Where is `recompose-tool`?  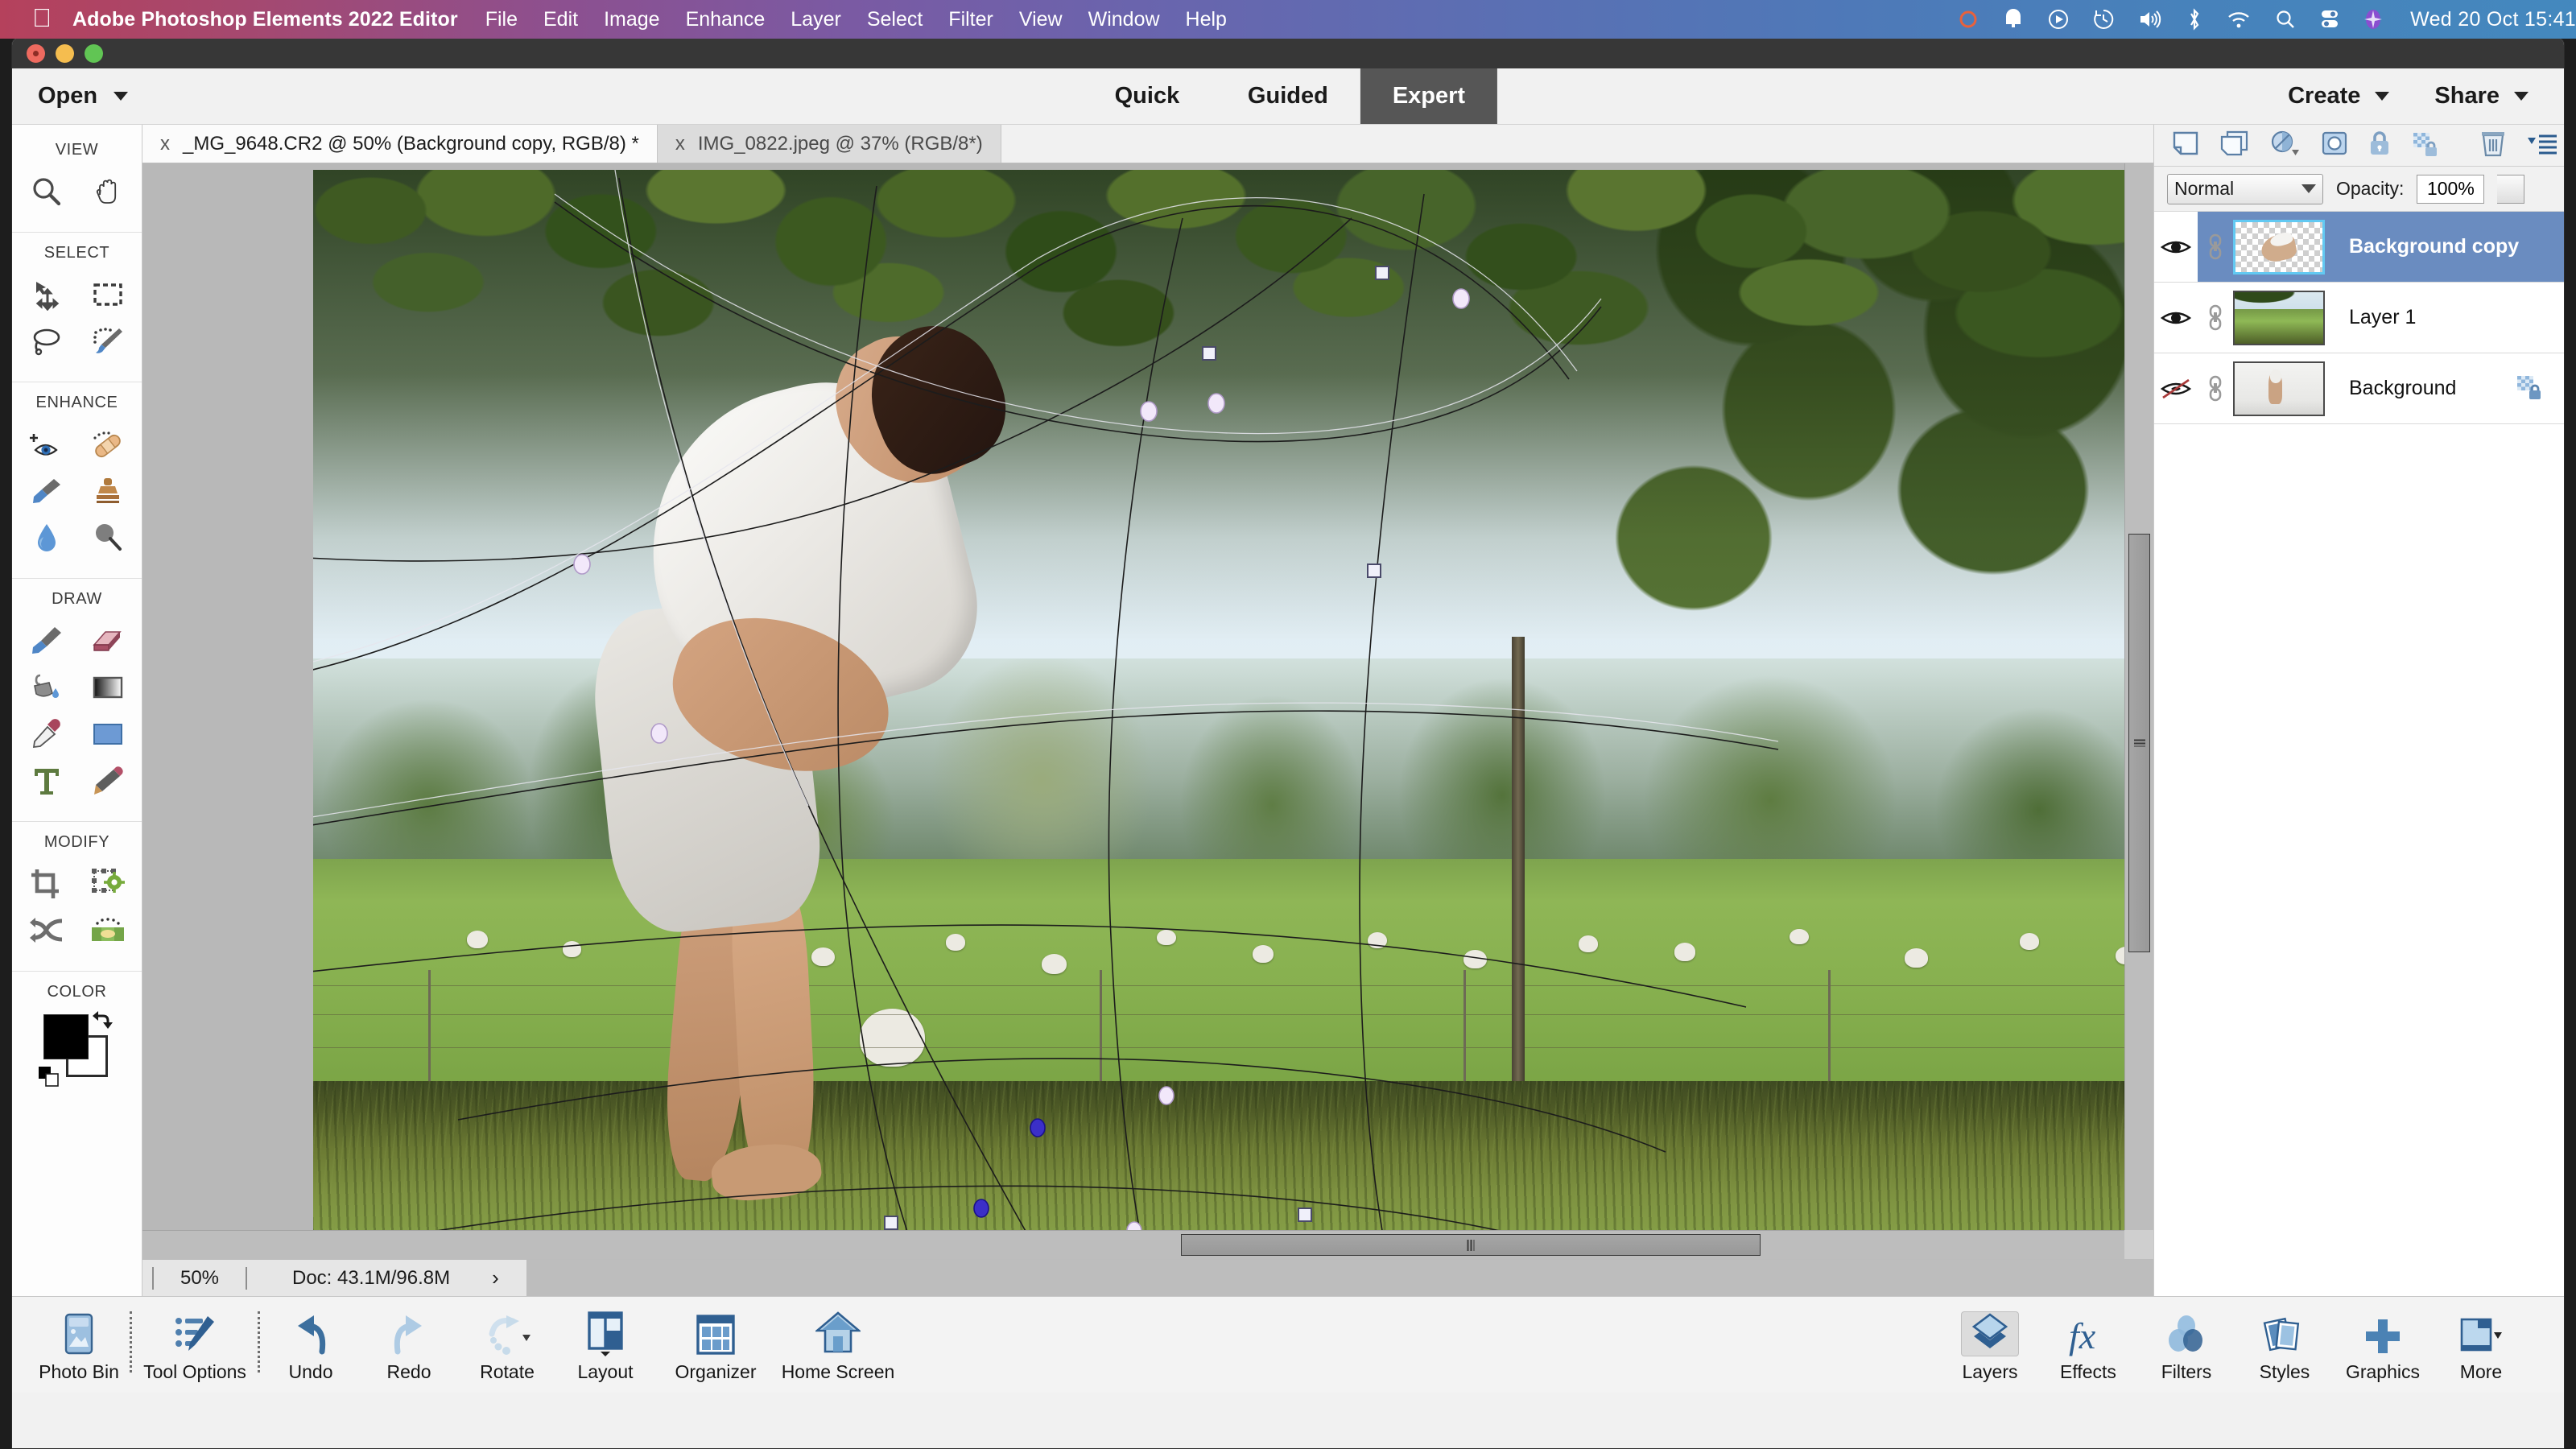
recompose-tool is located at coordinates (46, 931).